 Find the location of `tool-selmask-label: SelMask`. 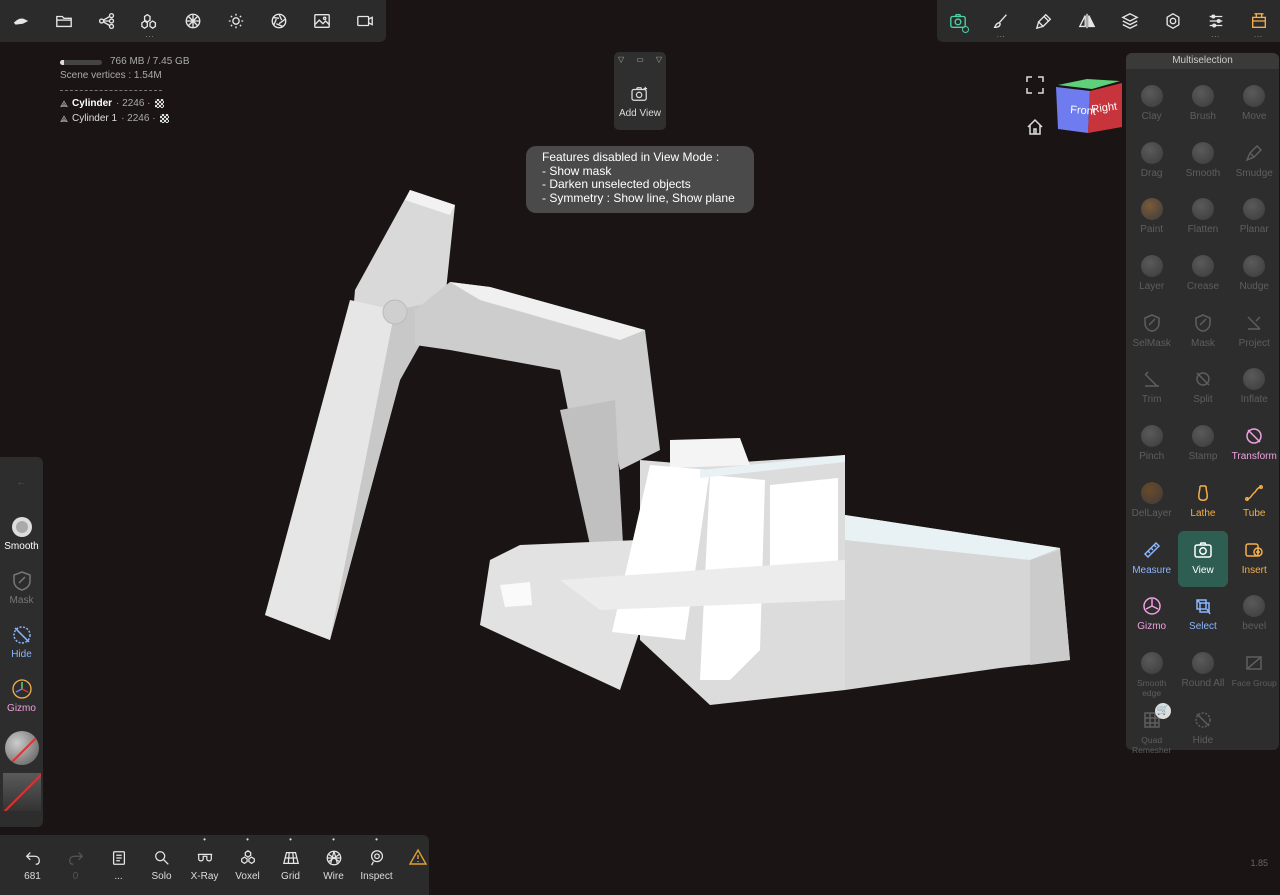

tool-selmask-label: SelMask is located at coordinates (1151, 343).